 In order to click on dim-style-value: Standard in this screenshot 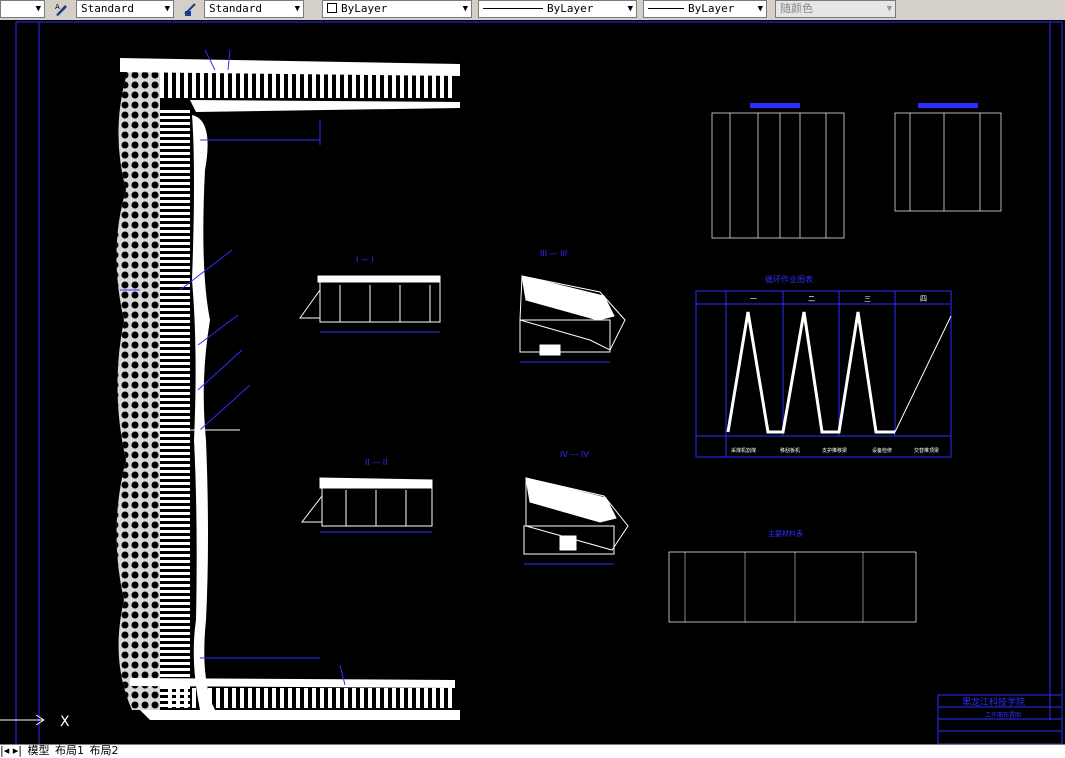, I will do `click(235, 8)`.